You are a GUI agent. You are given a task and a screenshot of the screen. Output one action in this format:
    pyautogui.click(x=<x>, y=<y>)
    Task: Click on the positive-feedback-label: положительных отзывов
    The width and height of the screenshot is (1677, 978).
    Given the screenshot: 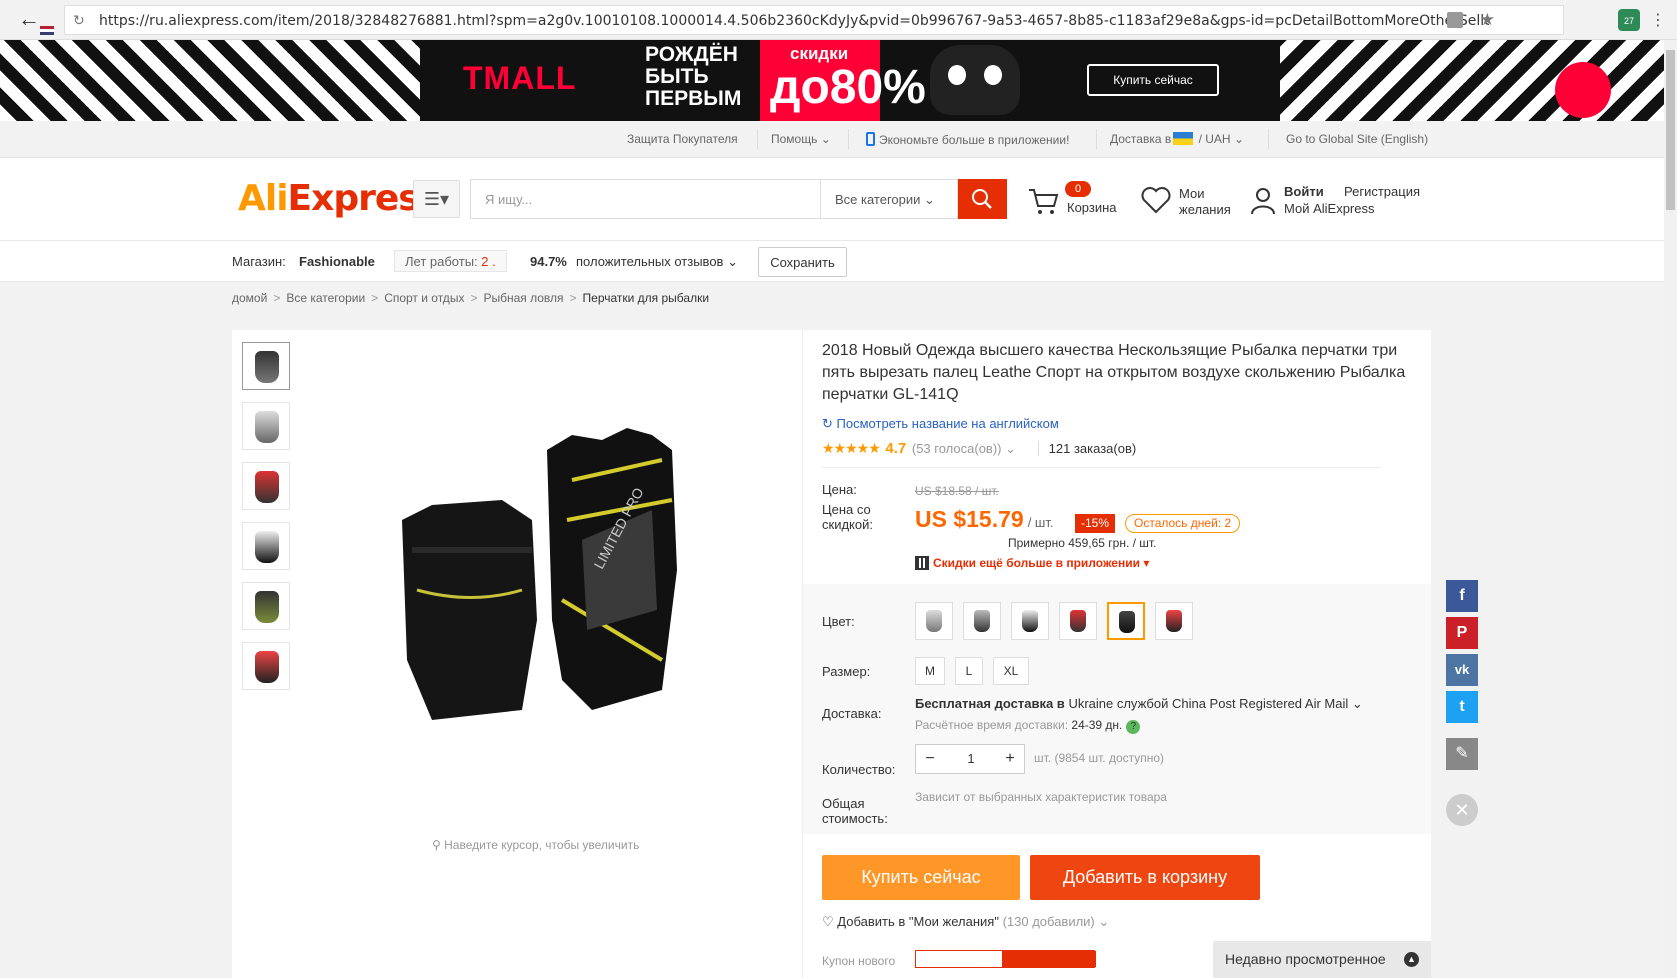 What is the action you would take?
    pyautogui.click(x=650, y=261)
    